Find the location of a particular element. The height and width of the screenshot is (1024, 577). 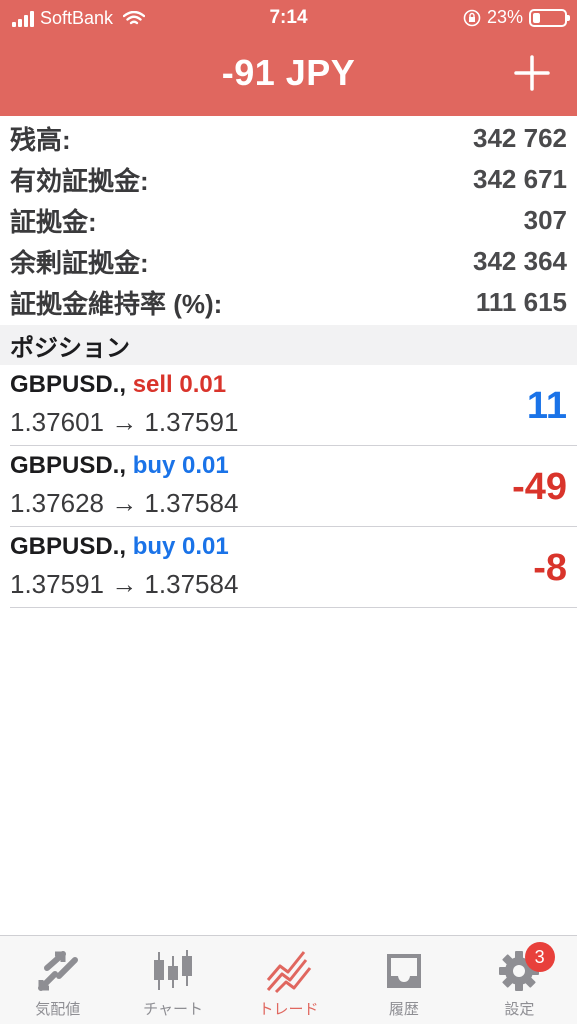

summary-value: 307 is located at coordinates (545, 220).